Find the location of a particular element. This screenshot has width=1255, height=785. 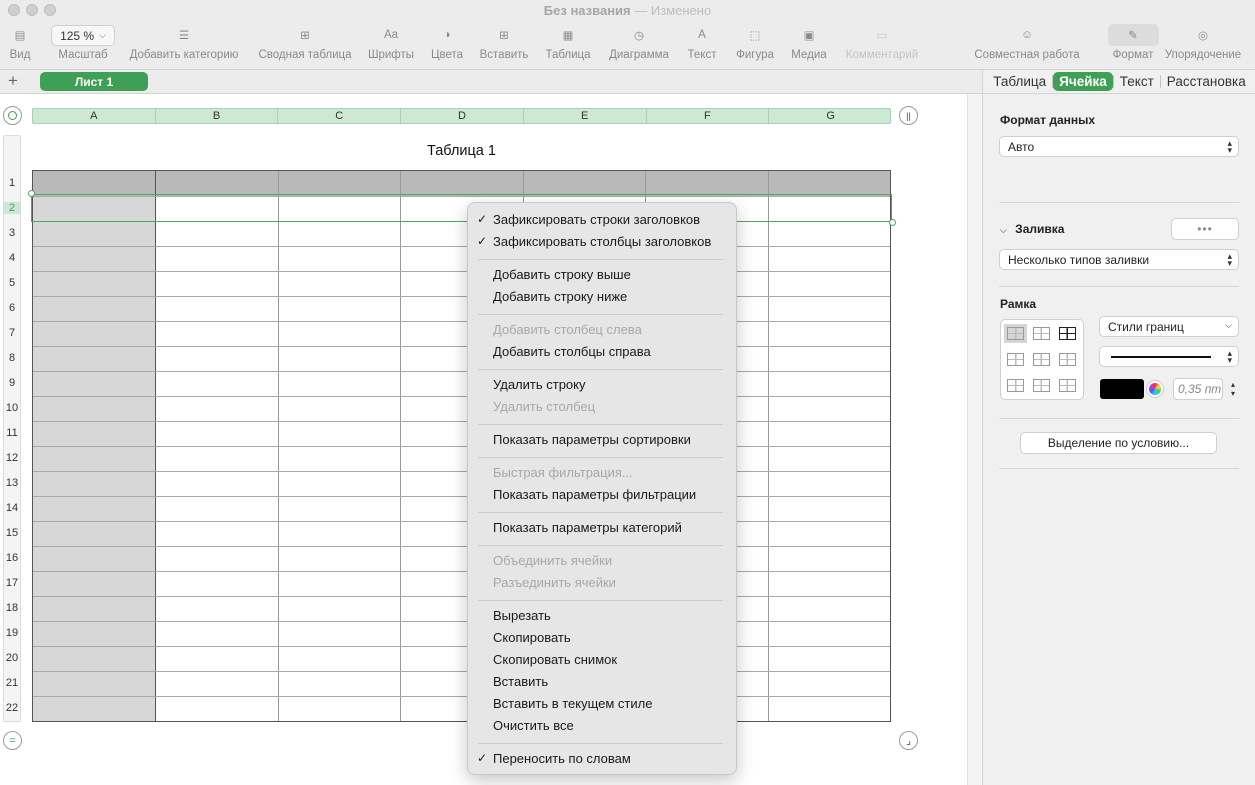

list-icon: ☰ is located at coordinates (184, 36).